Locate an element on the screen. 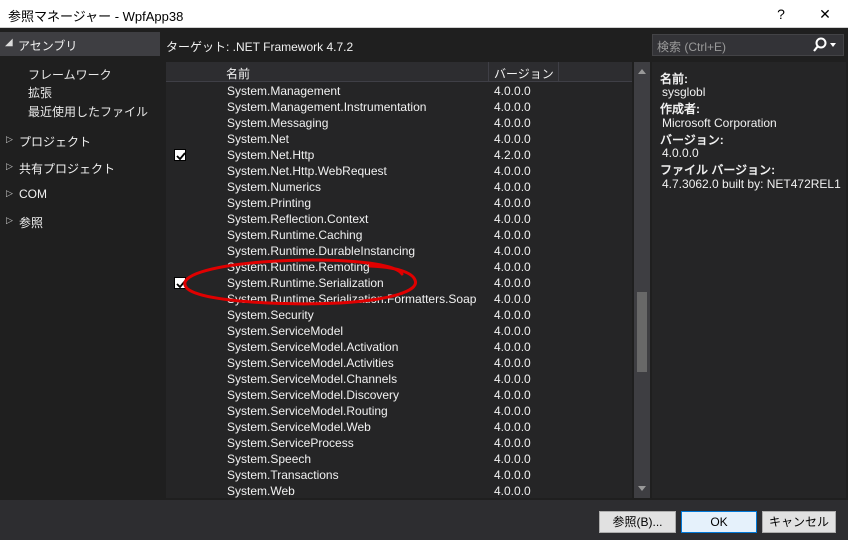 Image resolution: width=848 pixels, height=540 pixels. nav-sub-framework: フレームワーク is located at coordinates (70, 74).